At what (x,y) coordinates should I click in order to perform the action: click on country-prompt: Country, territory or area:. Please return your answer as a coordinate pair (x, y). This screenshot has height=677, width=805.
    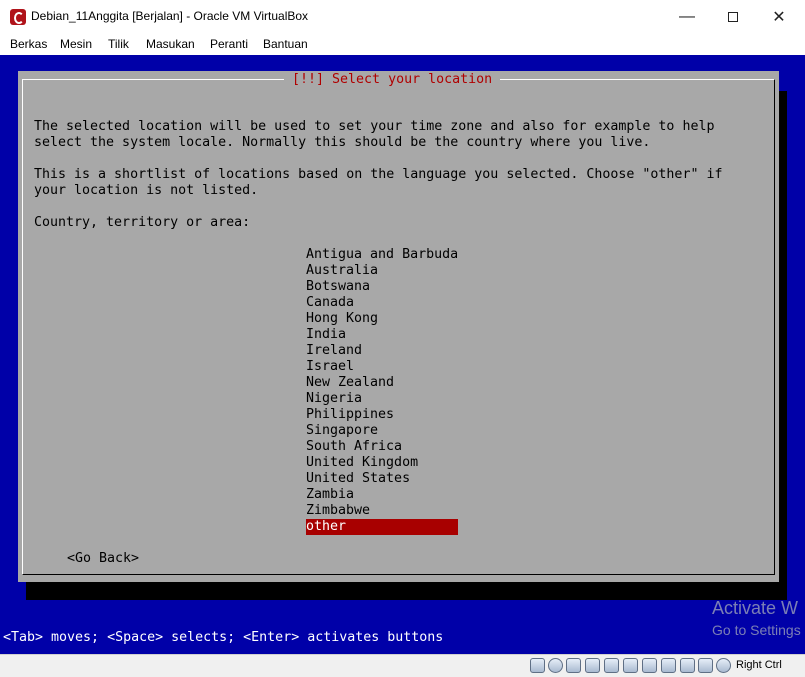
    Looking at the image, I should click on (142, 222).